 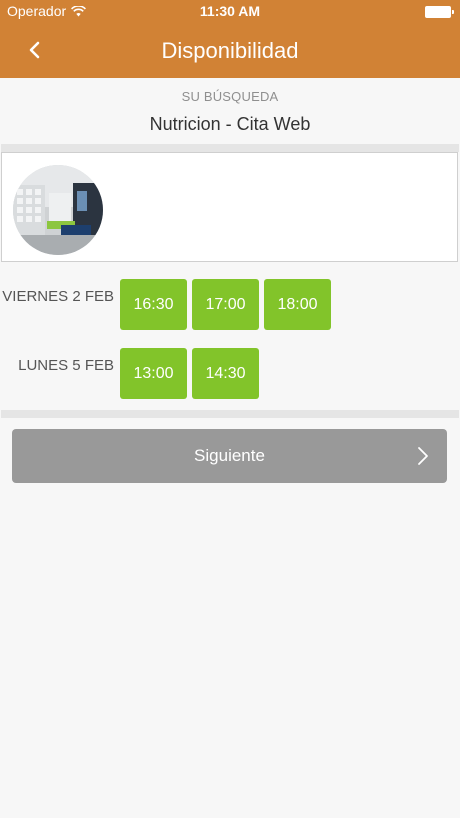 What do you see at coordinates (153, 304) in the screenshot?
I see `time-slot-button: 16:30` at bounding box center [153, 304].